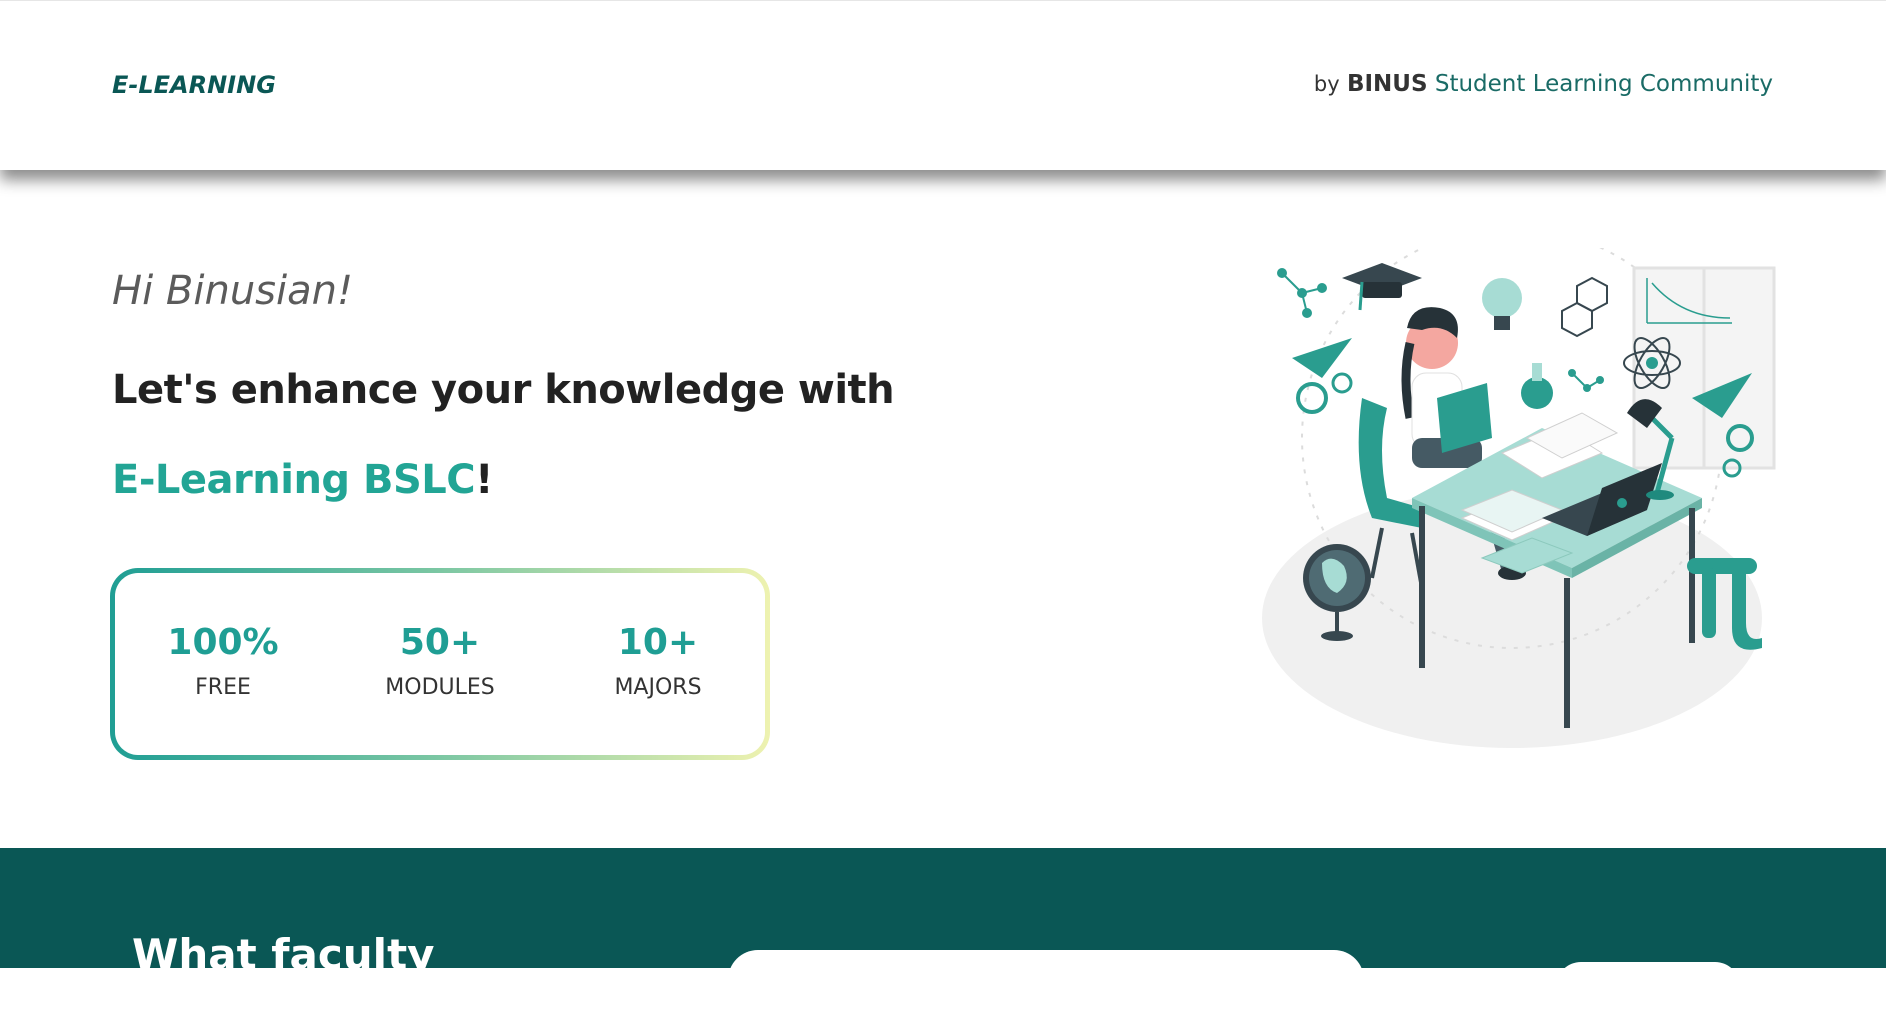  I want to click on stats-card: 100% FREE 50+ MODULES 10+ MAJORS, so click(440, 664).